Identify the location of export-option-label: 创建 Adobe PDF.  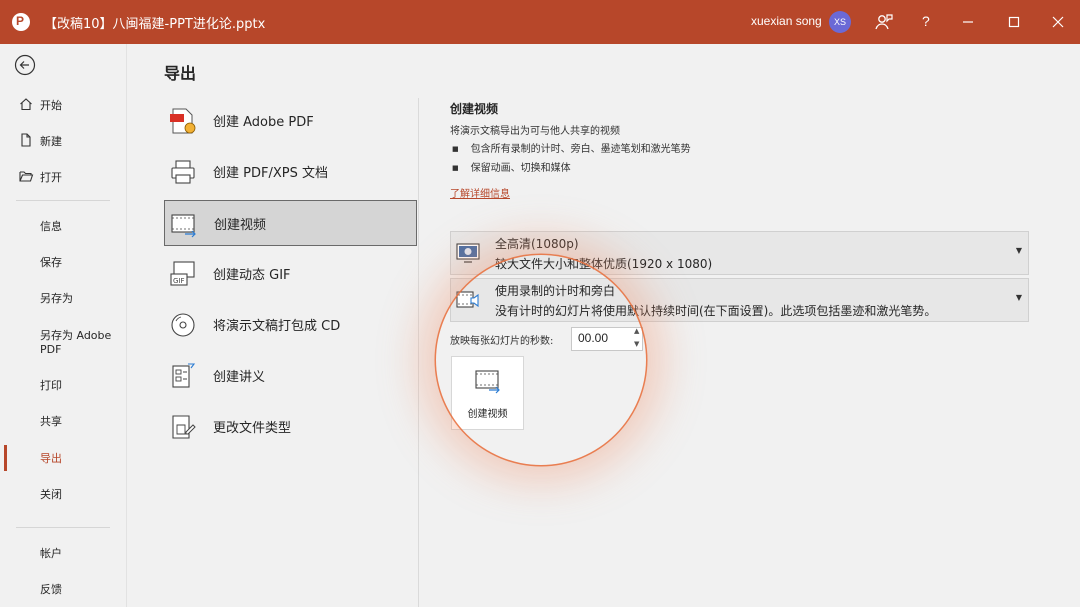
(263, 122).